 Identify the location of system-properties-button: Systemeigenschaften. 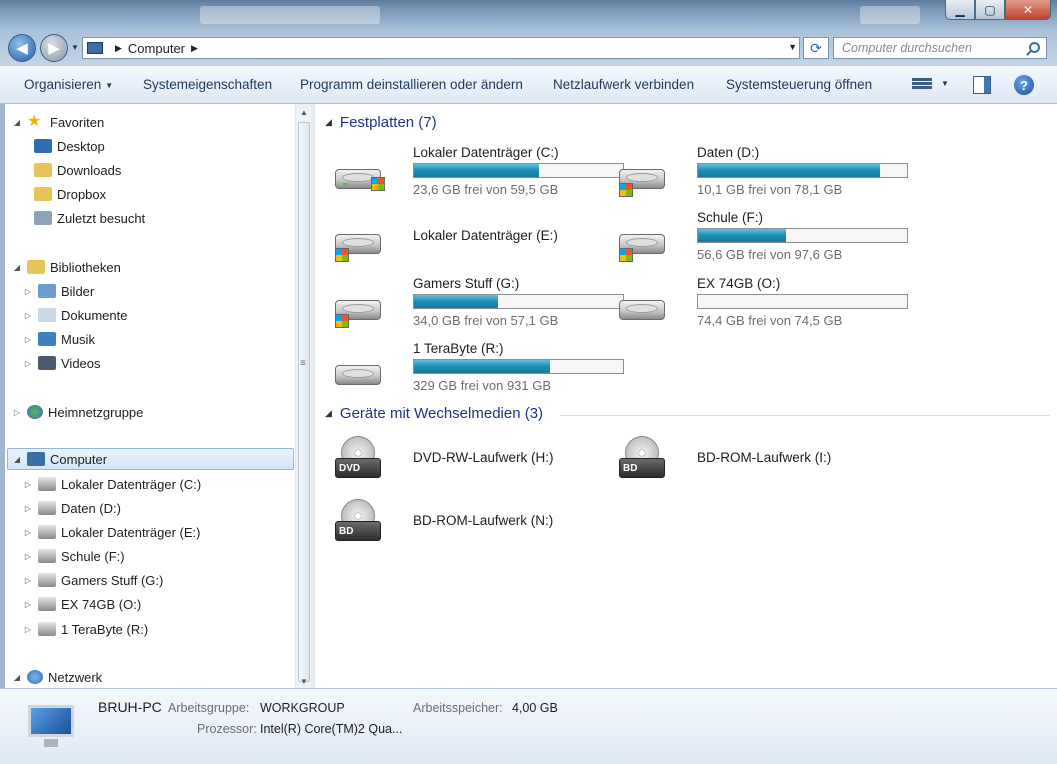
(207, 84).